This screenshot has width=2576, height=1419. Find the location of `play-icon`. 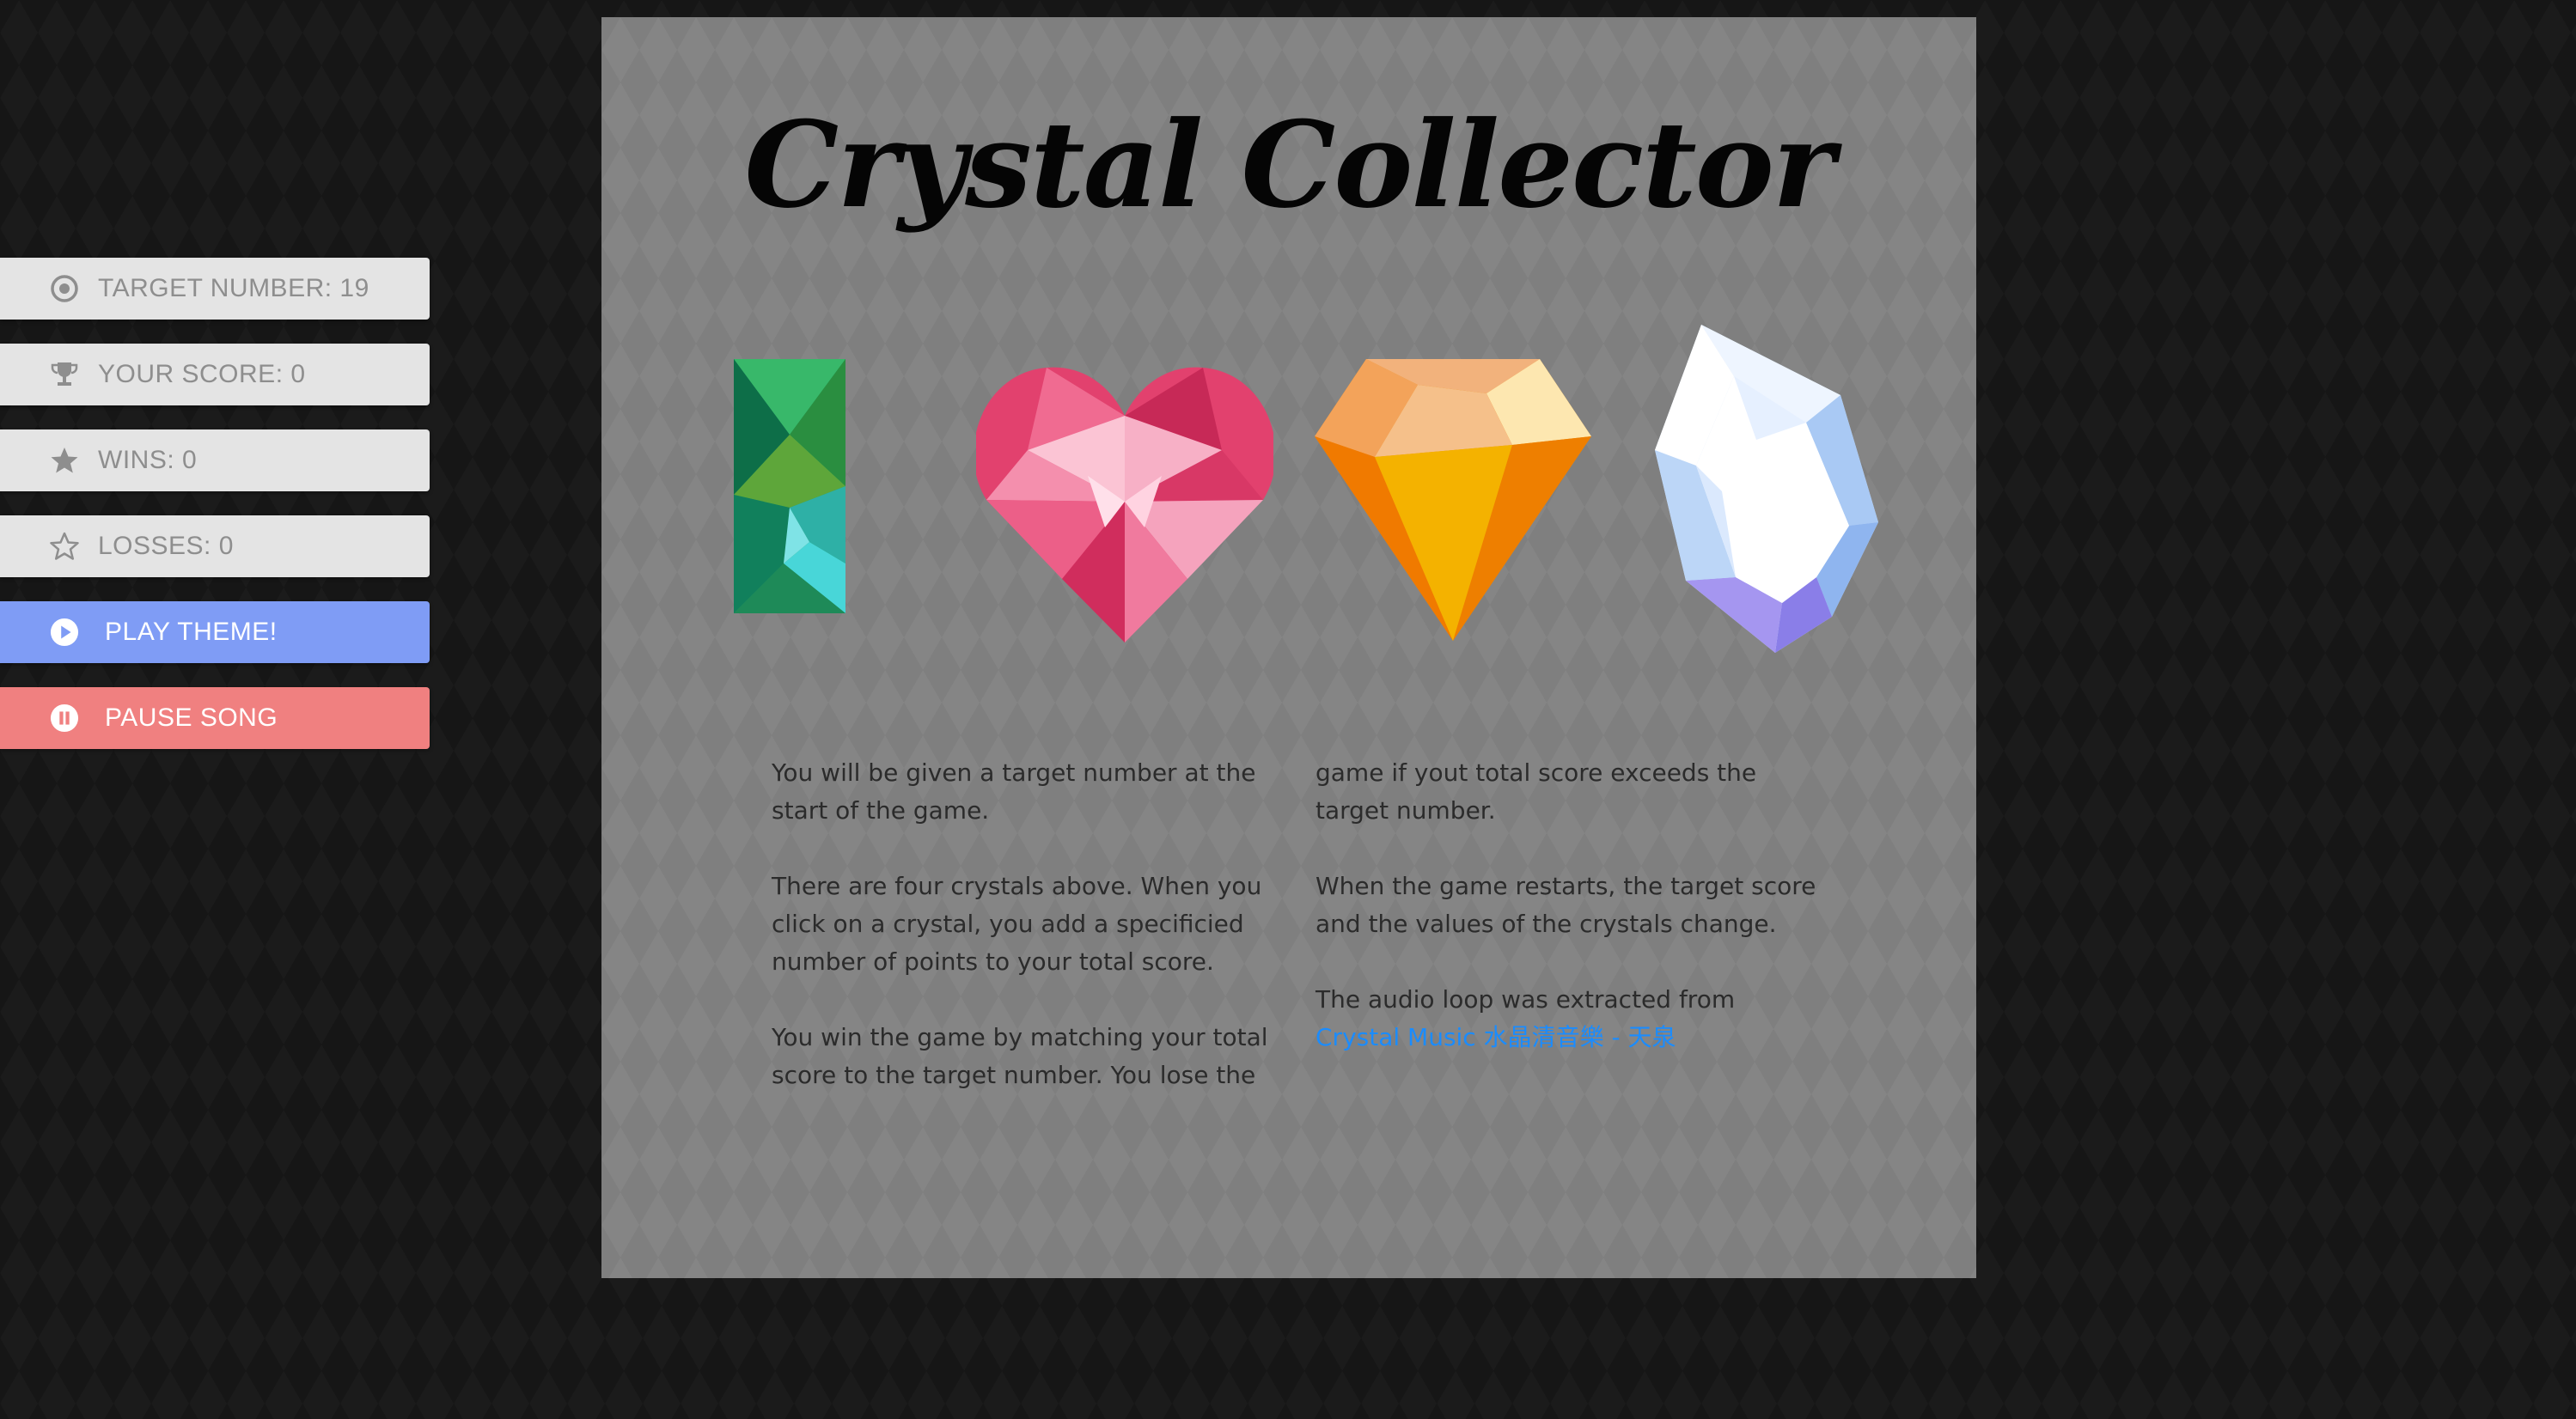

play-icon is located at coordinates (64, 632).